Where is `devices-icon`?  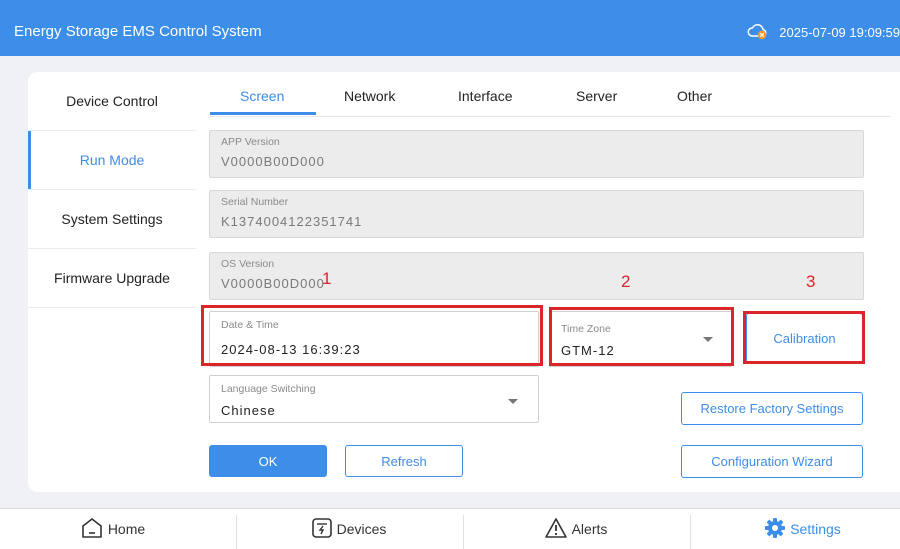 devices-icon is located at coordinates (324, 529).